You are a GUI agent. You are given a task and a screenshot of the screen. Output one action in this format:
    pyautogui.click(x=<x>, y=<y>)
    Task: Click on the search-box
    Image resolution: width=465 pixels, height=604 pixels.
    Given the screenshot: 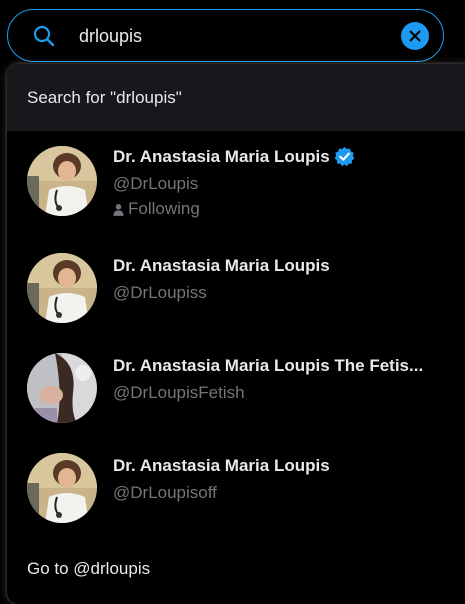 What is the action you would take?
    pyautogui.click(x=225, y=35)
    